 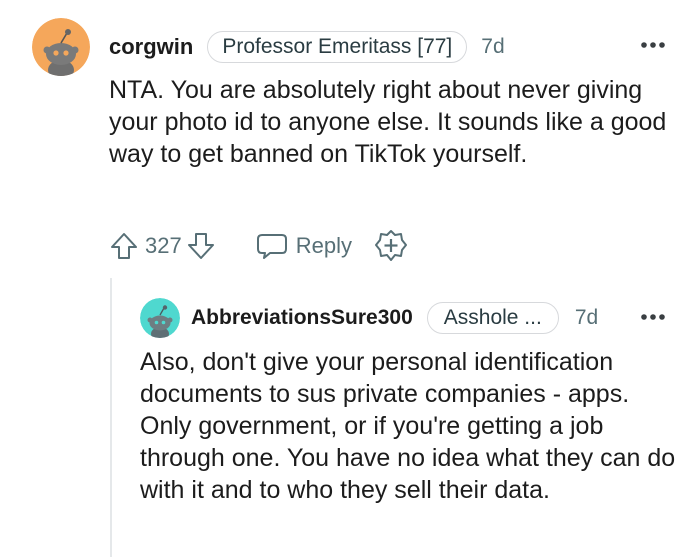 What do you see at coordinates (493, 46) in the screenshot?
I see `timestamp: 7d` at bounding box center [493, 46].